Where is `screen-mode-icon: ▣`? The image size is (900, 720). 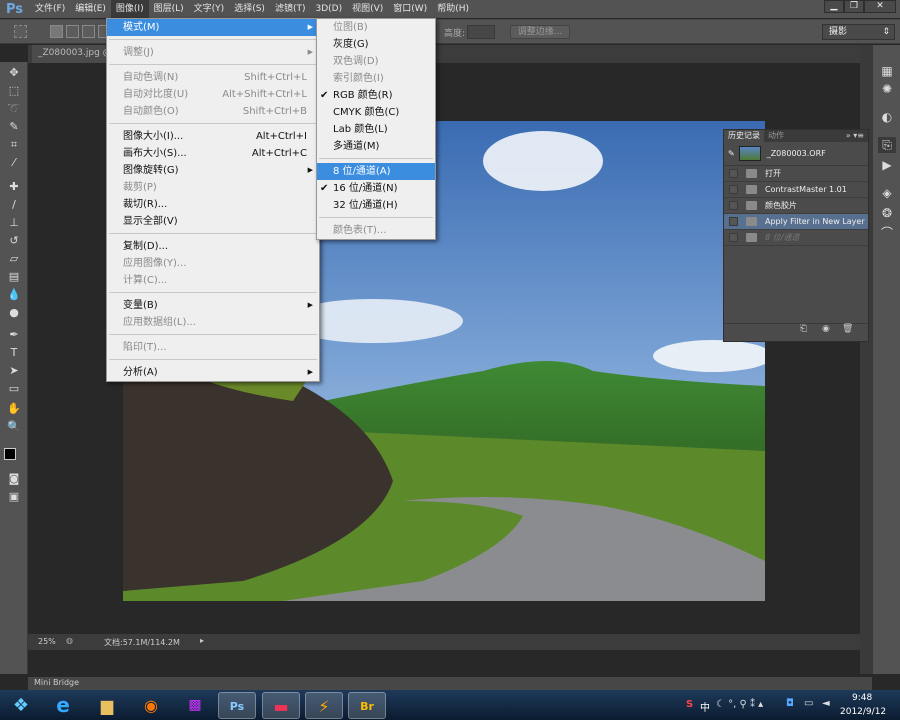 screen-mode-icon: ▣ is located at coordinates (14, 497).